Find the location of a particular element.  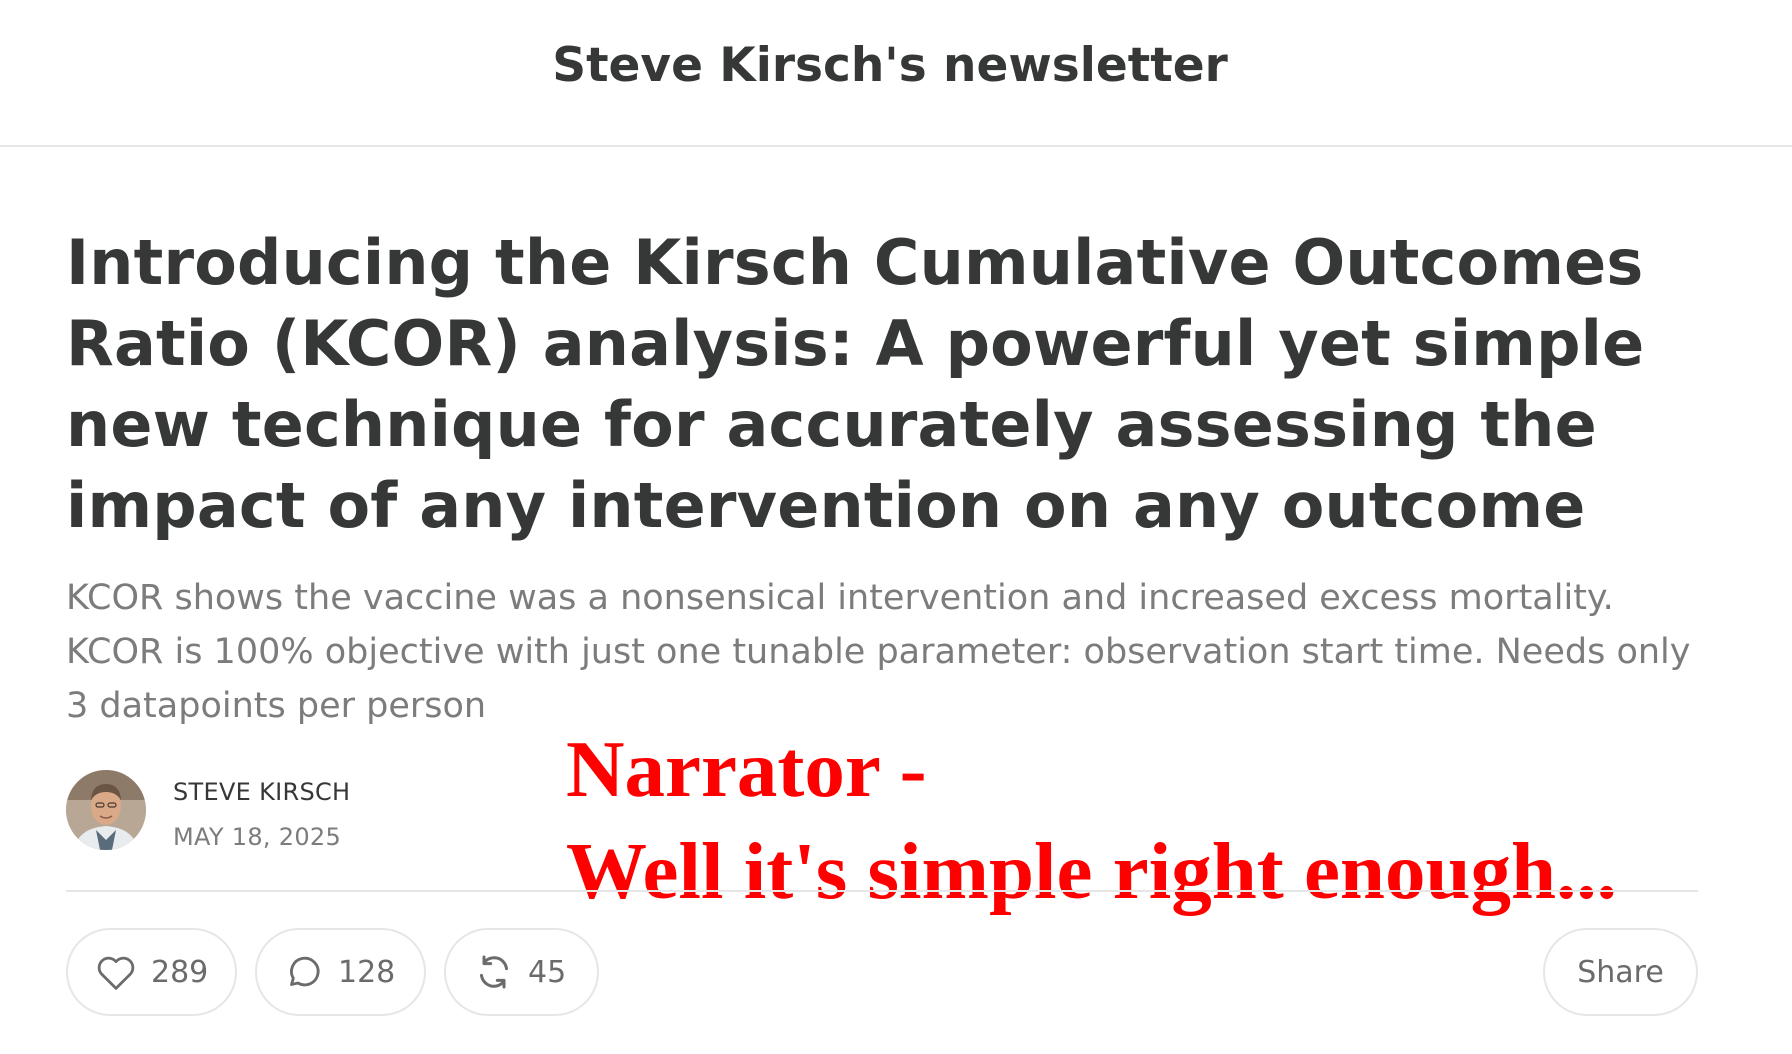

author-avatar is located at coordinates (106, 810).